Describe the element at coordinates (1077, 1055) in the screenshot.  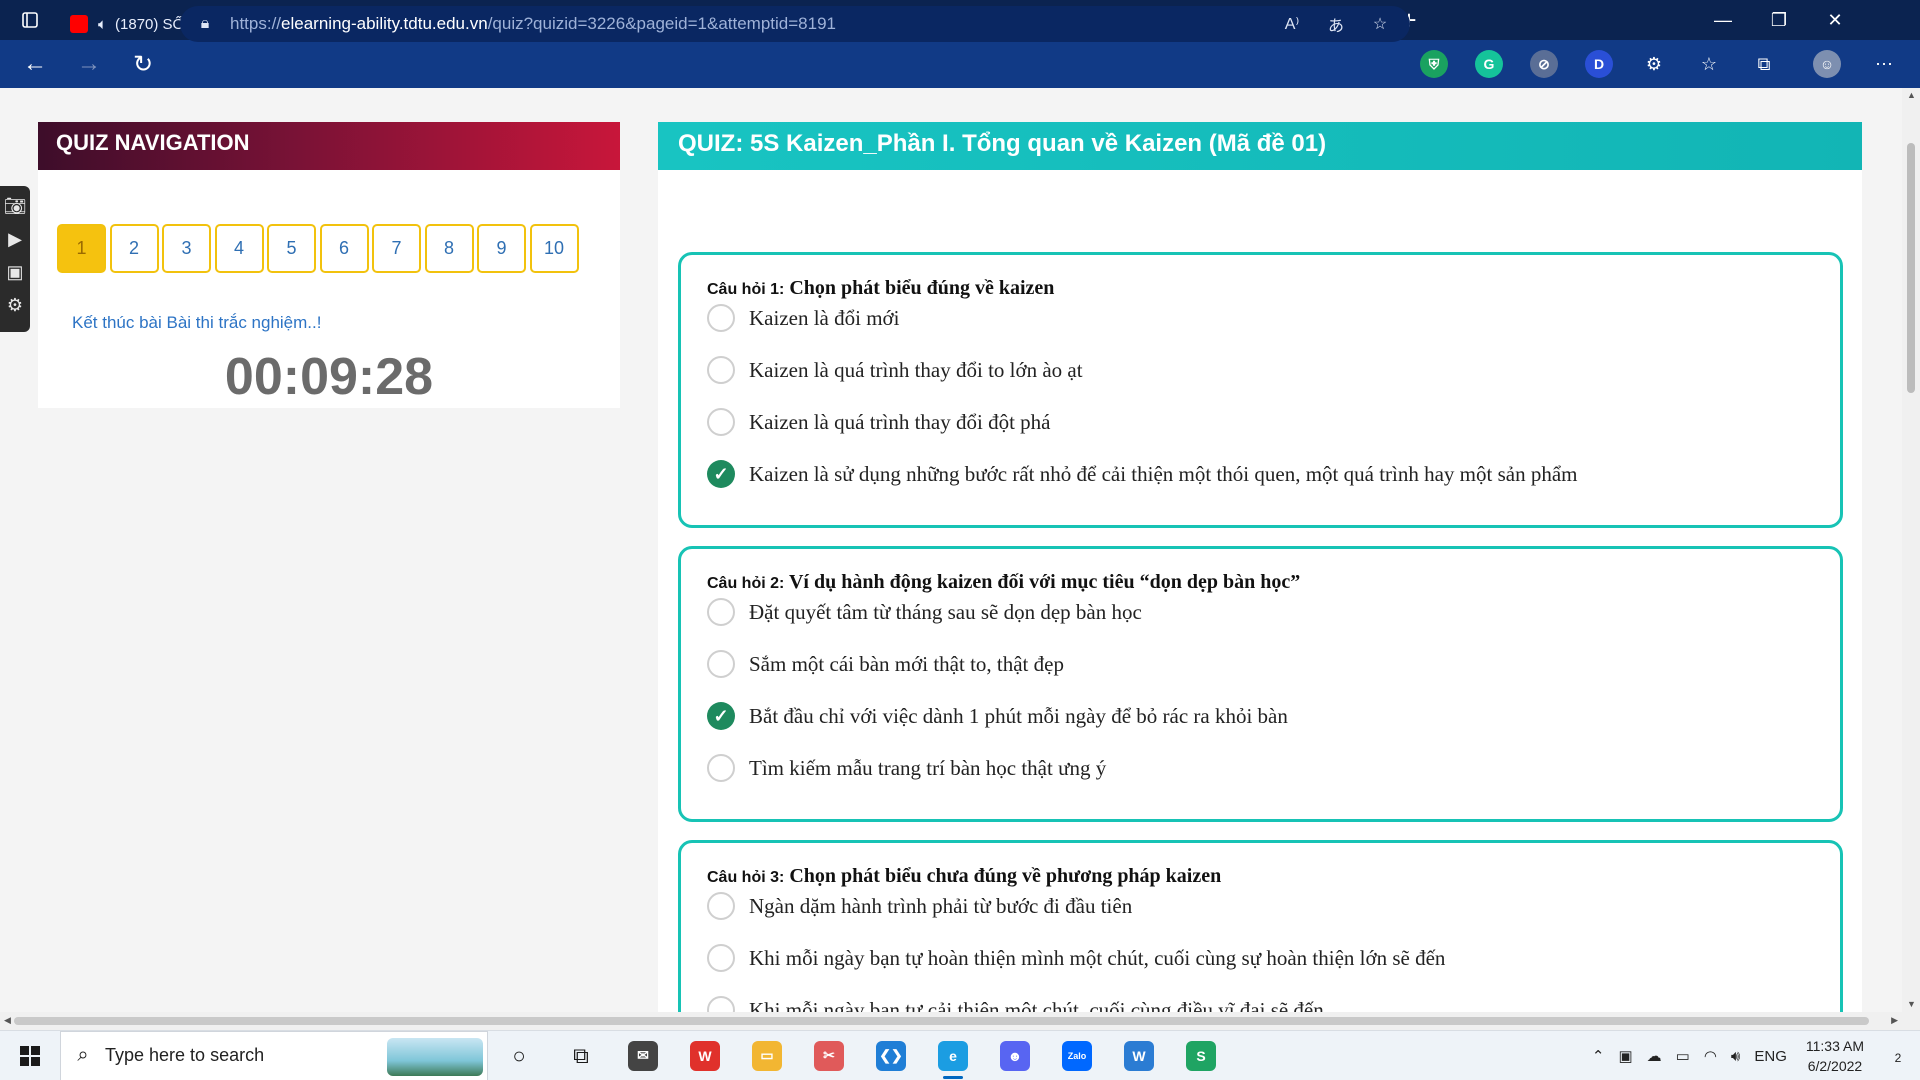
I see `zalo-taskbar-button: Zalo` at that location.